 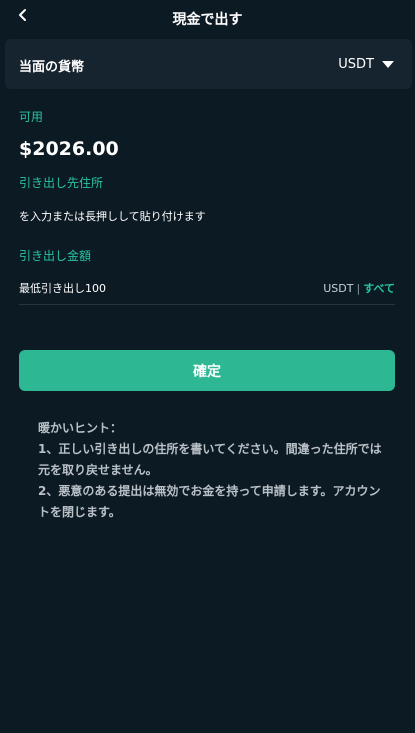 I want to click on currency-value: USDT, so click(x=356, y=64).